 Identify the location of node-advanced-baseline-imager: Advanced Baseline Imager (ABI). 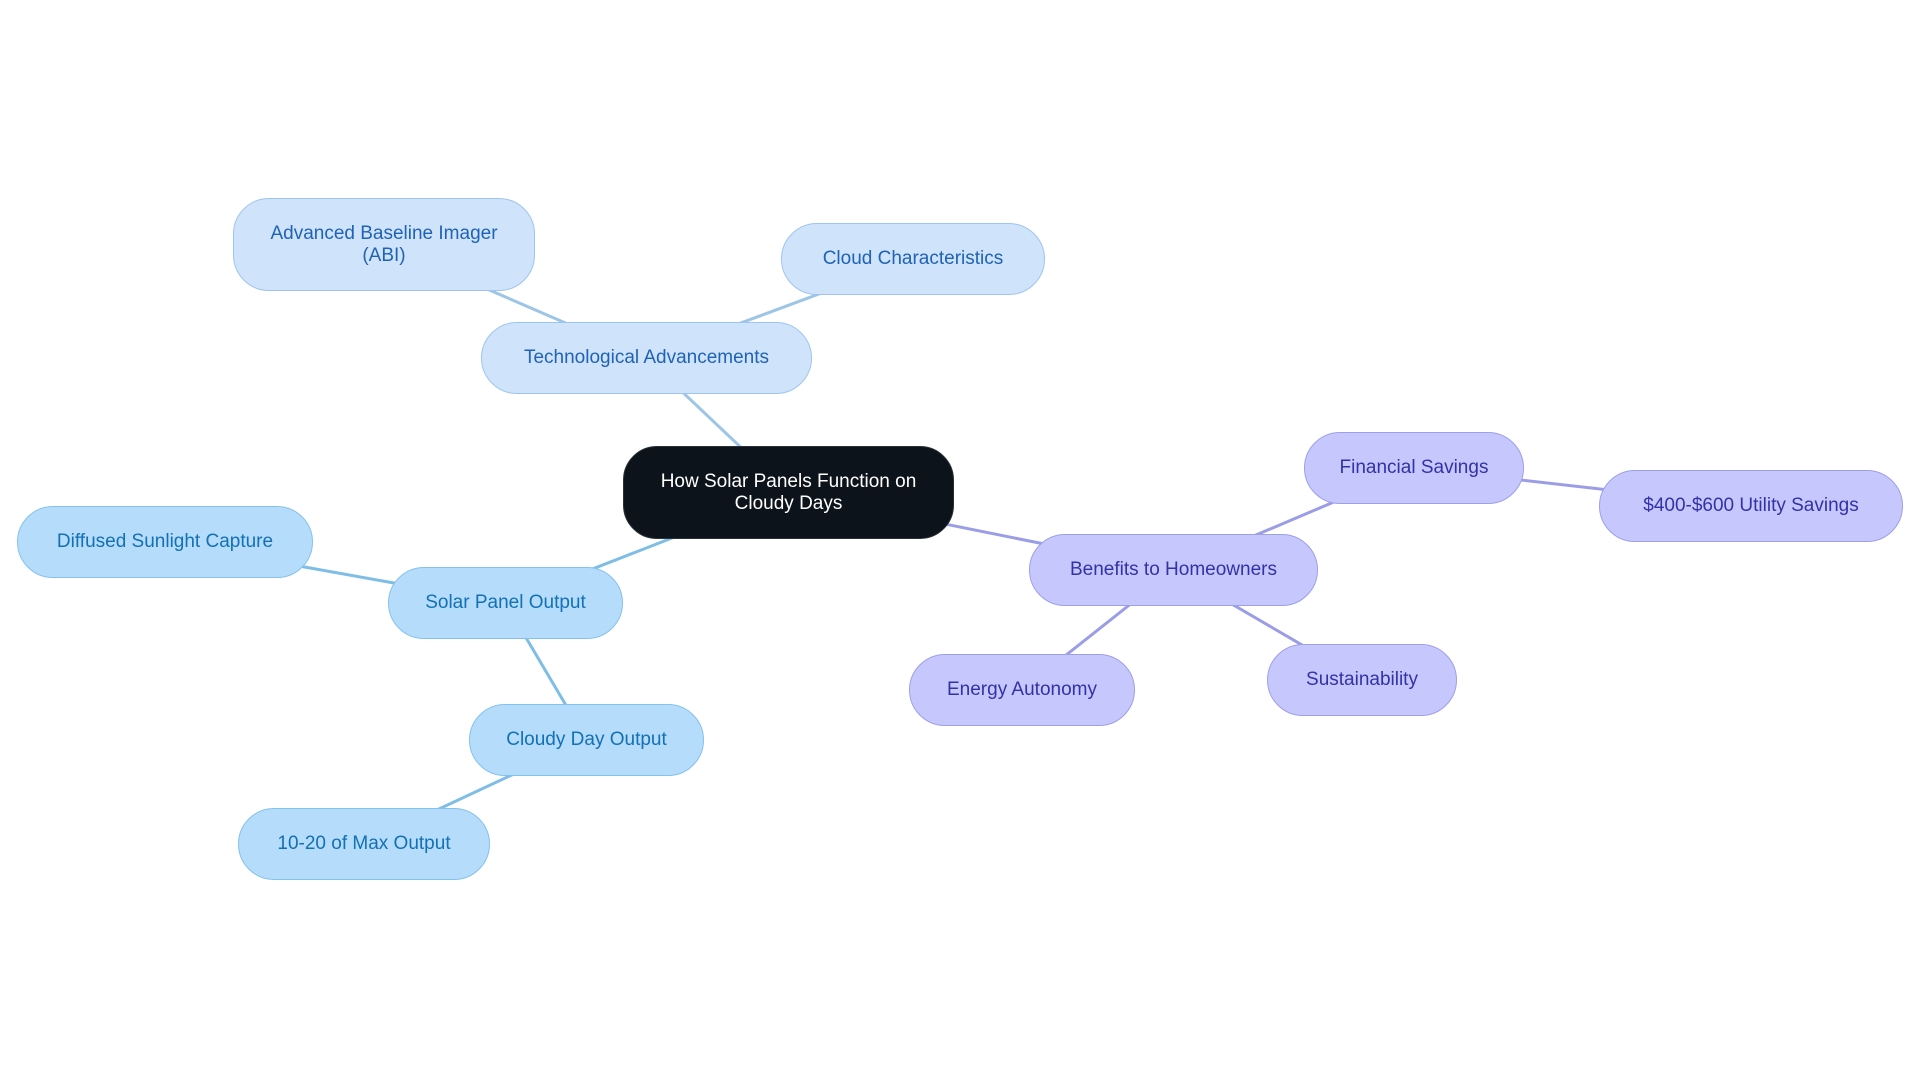
(384, 244).